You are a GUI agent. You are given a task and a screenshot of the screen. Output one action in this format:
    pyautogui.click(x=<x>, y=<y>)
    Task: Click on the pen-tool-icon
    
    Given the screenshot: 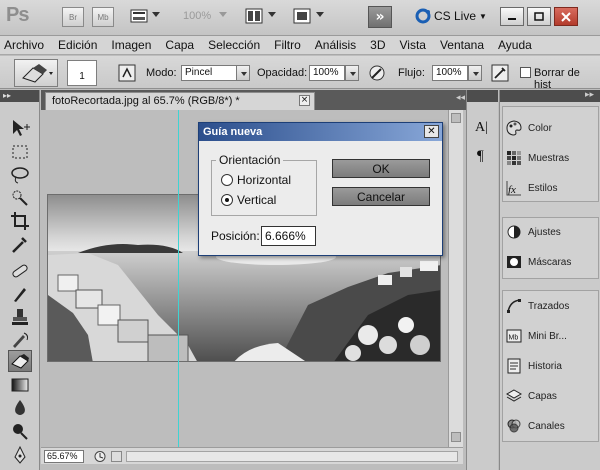 What is the action you would take?
    pyautogui.click(x=20, y=455)
    